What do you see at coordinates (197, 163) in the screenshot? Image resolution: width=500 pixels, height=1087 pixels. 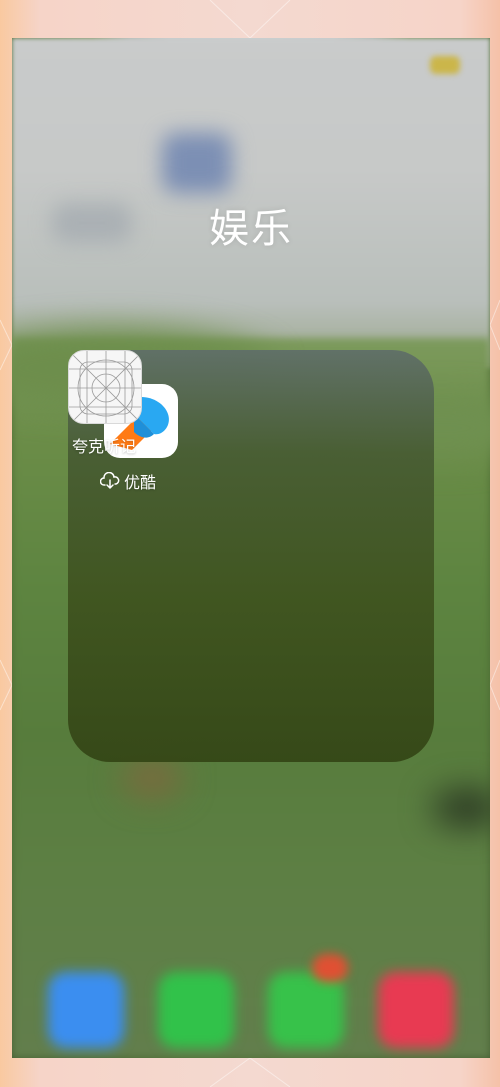 I see `blurred-background-icon` at bounding box center [197, 163].